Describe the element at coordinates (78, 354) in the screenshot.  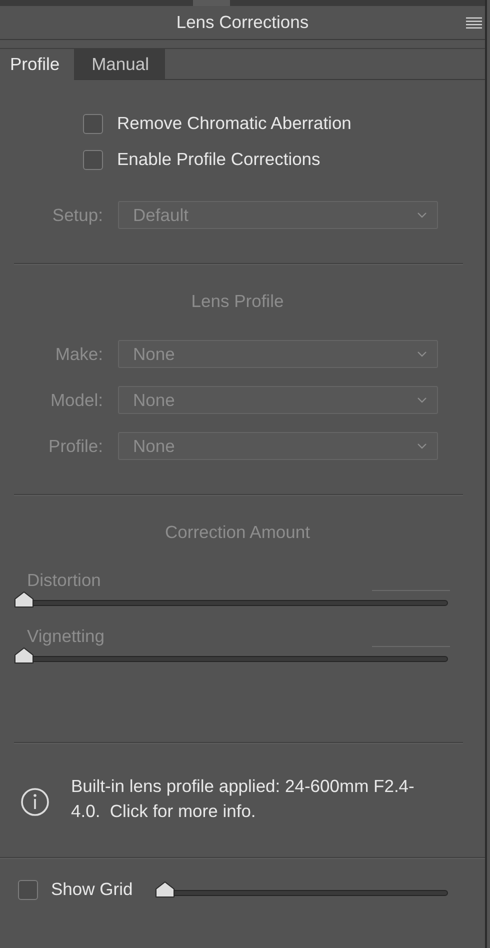
I see `field-label: Make:` at that location.